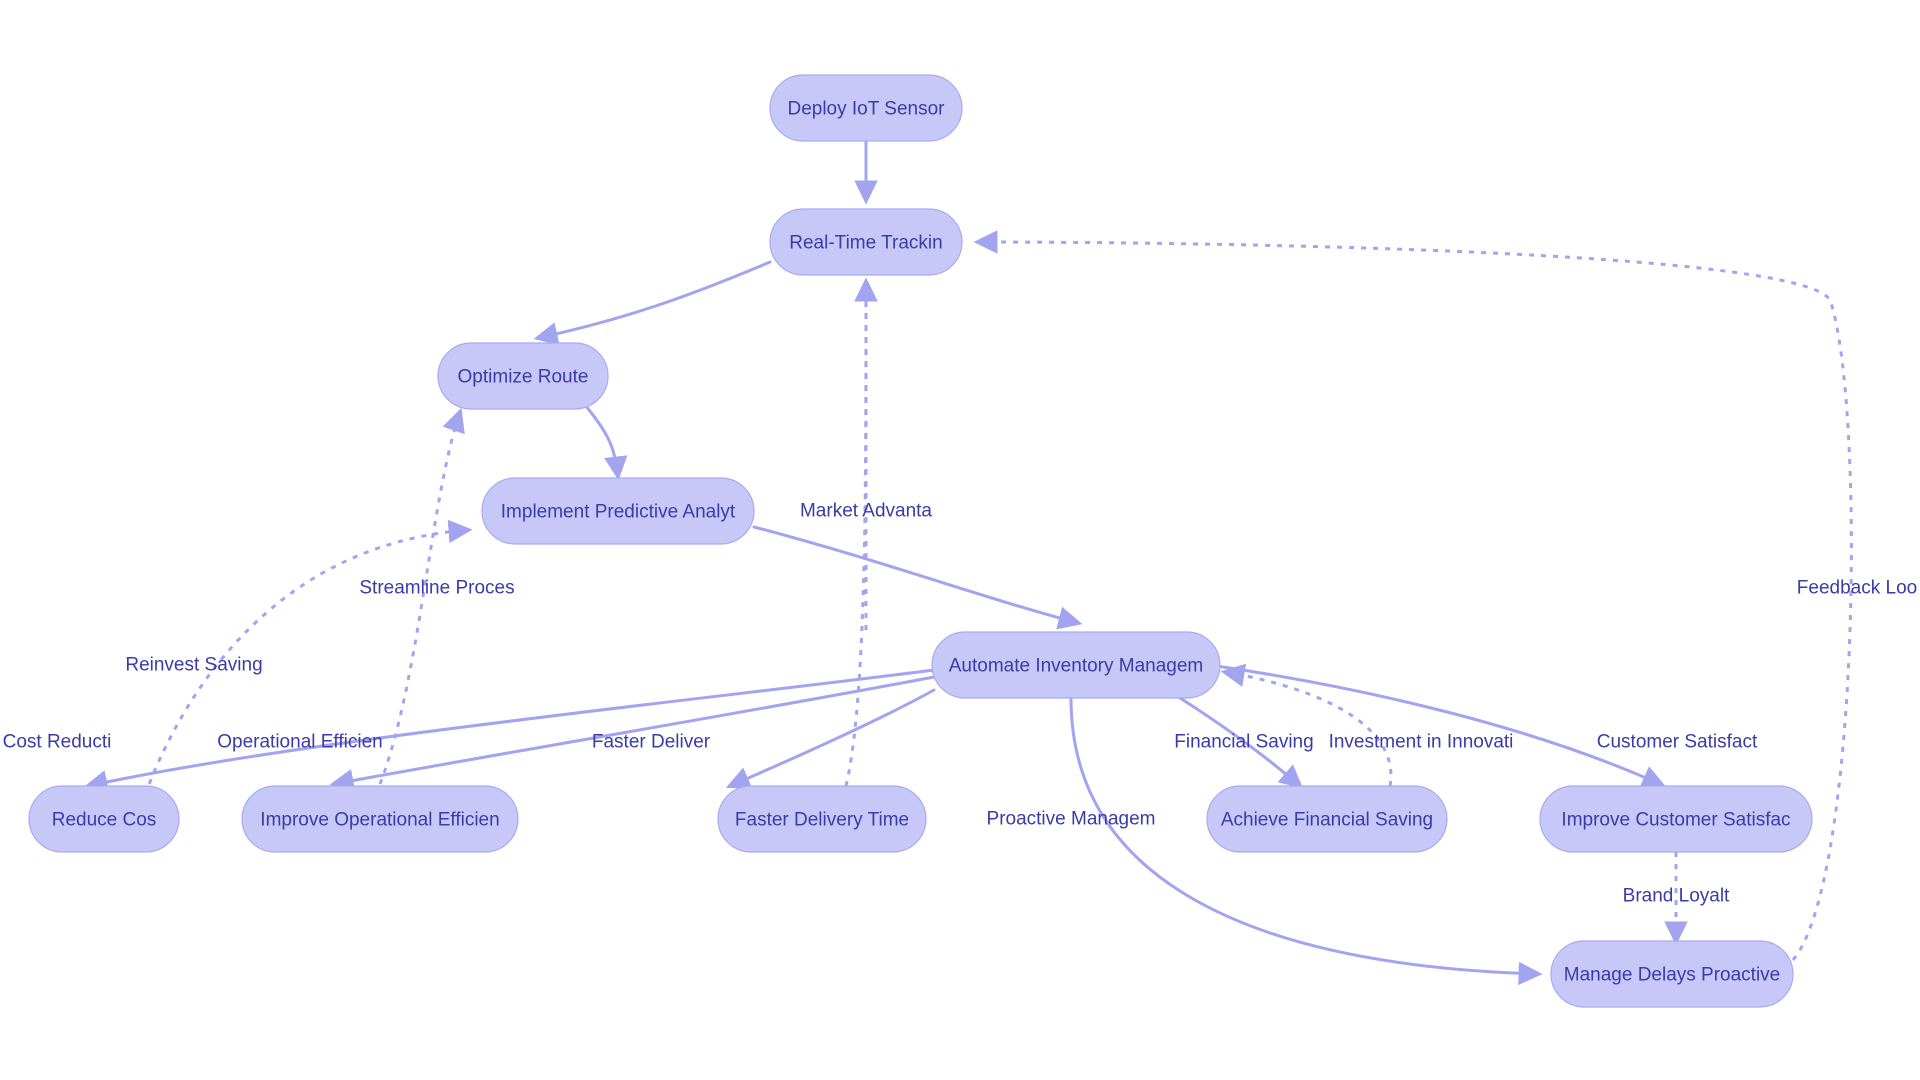  What do you see at coordinates (1677, 742) in the screenshot?
I see `edge-label-customer_satisfaction: Customer Satisfact` at bounding box center [1677, 742].